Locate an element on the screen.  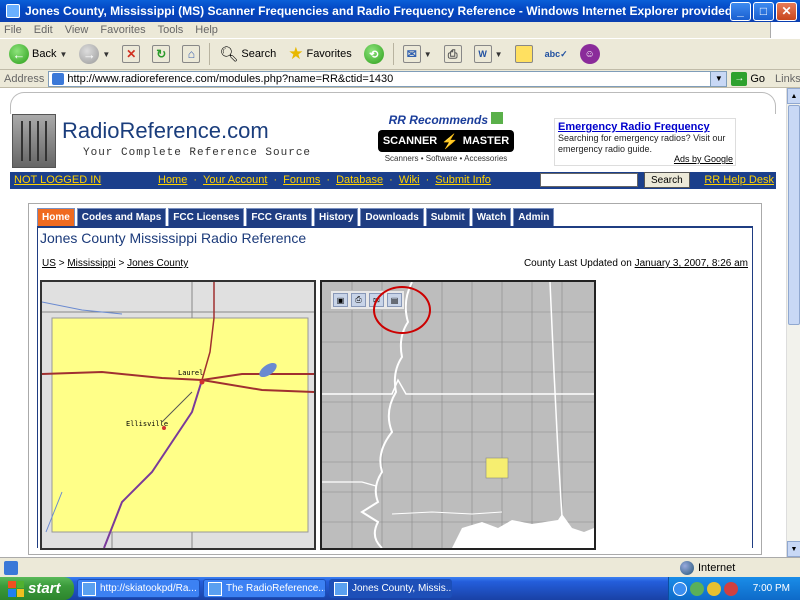
stop-button: ✕ is located at coordinates (131, 54).